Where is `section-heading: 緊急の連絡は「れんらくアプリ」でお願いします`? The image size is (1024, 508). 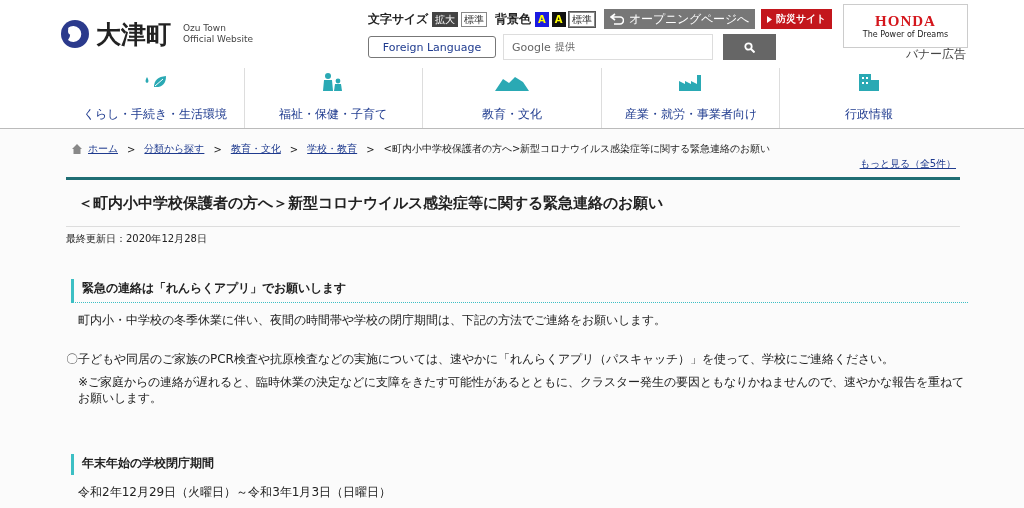
section-heading: 緊急の連絡は「れんらくアプリ」でお願いします is located at coordinates (519, 291).